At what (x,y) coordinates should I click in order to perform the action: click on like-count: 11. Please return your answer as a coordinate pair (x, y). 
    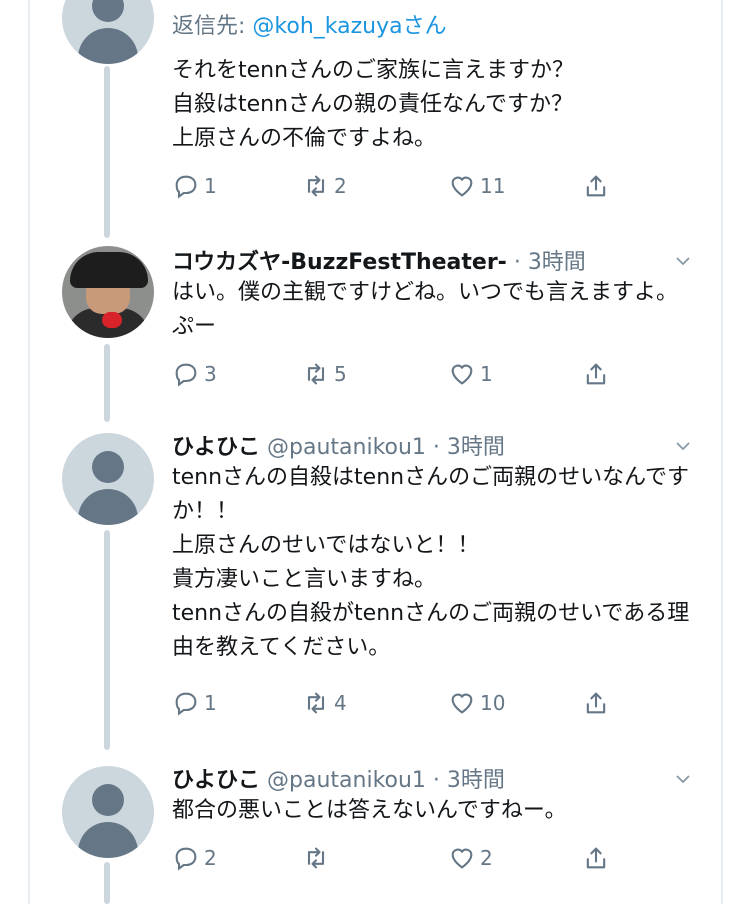
    Looking at the image, I should click on (493, 186).